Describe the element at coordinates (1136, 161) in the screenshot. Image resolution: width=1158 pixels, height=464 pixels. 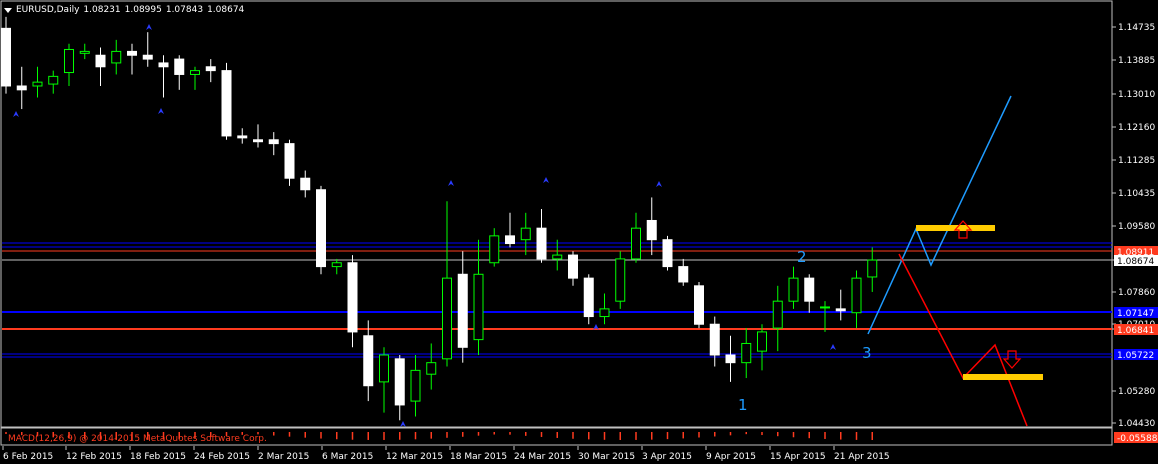
I see `price-axis-label: 1.11285` at that location.